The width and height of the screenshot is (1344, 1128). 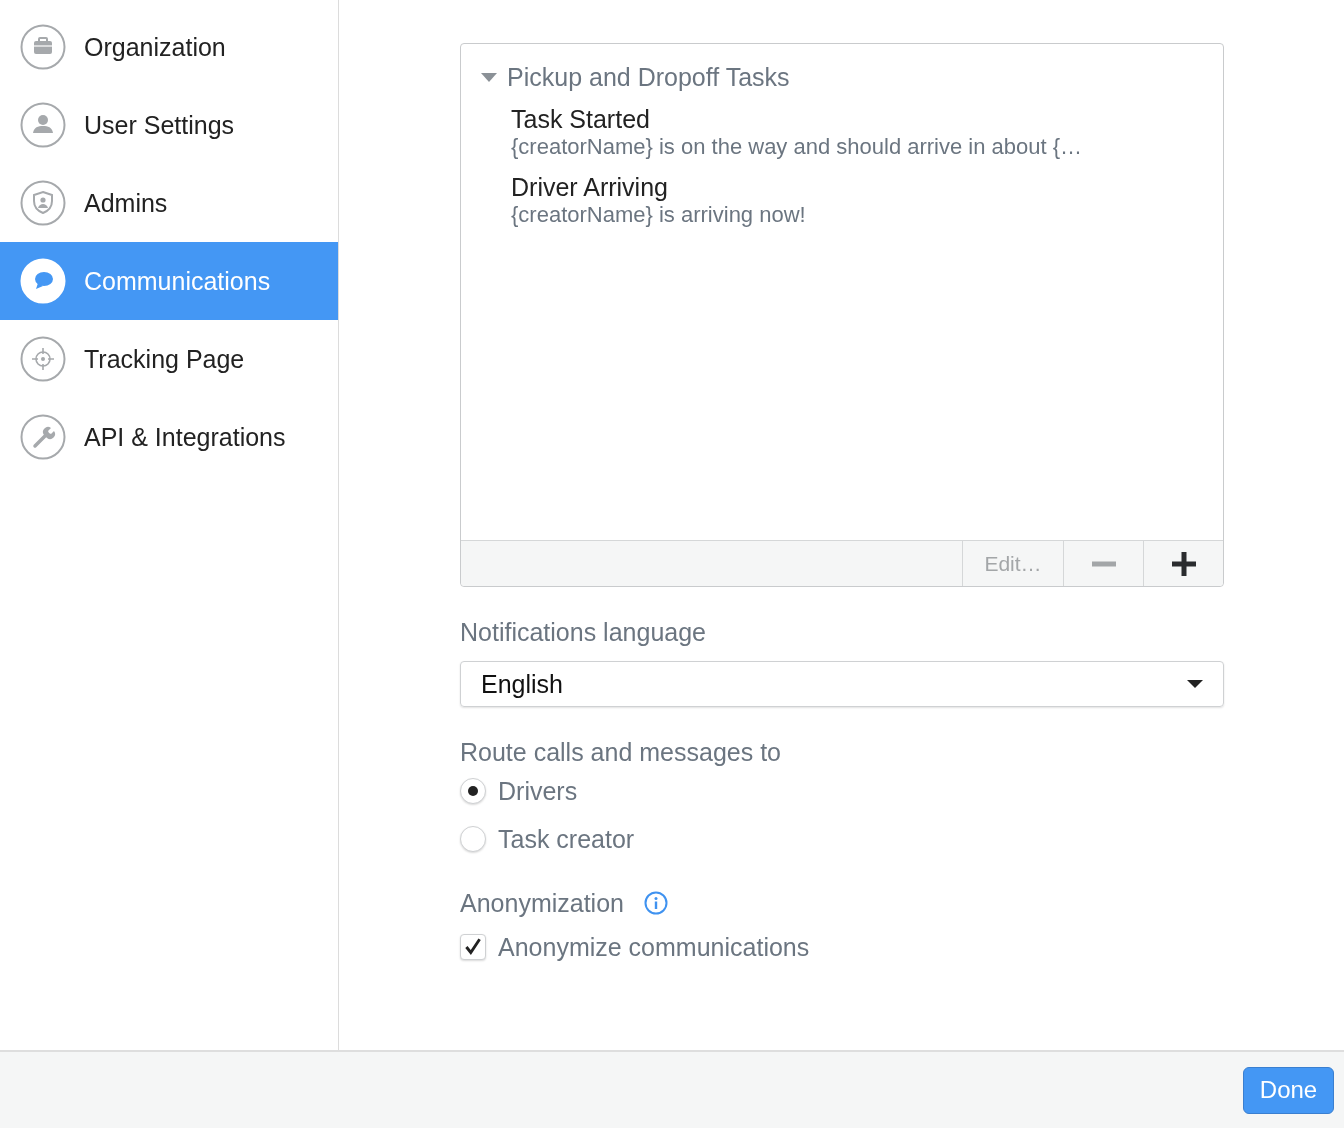 What do you see at coordinates (43, 281) in the screenshot?
I see `chat-icon` at bounding box center [43, 281].